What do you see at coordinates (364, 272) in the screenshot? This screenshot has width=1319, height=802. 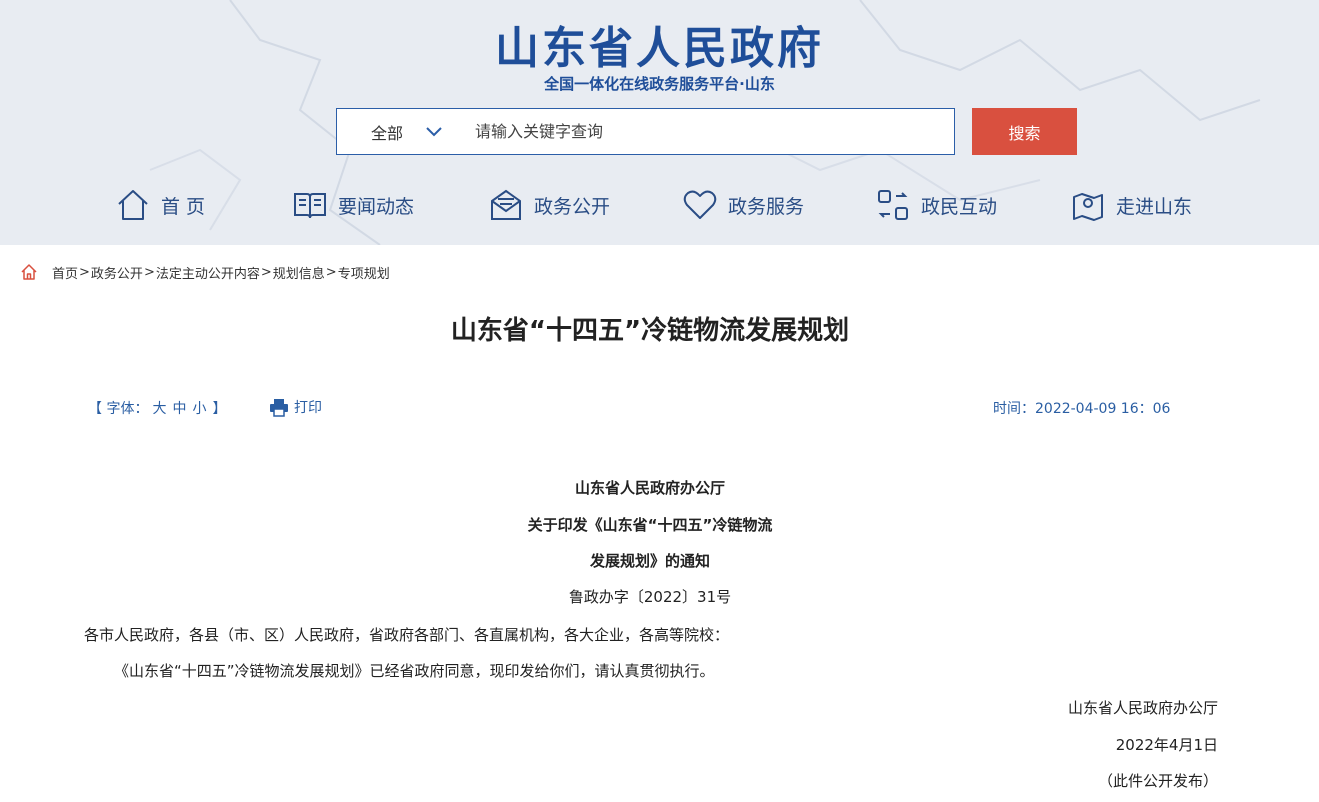 I see `breadcrumb-special-plan: 专项规划` at bounding box center [364, 272].